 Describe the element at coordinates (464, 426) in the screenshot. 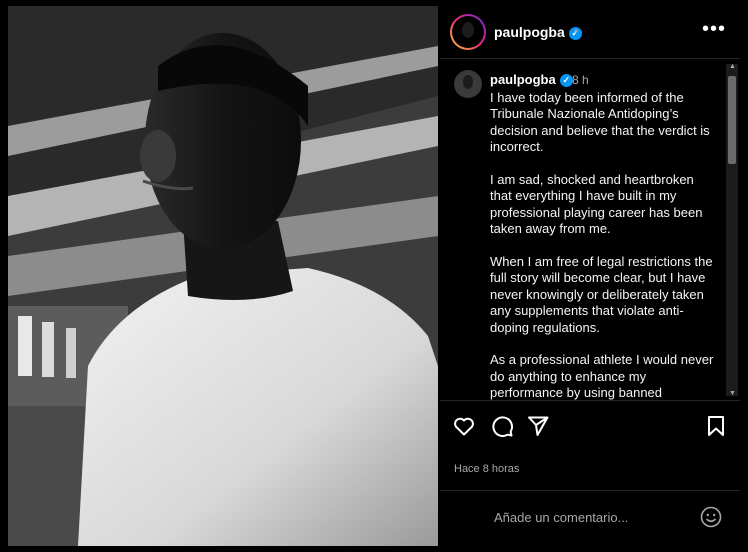

I see `heart-icon` at that location.